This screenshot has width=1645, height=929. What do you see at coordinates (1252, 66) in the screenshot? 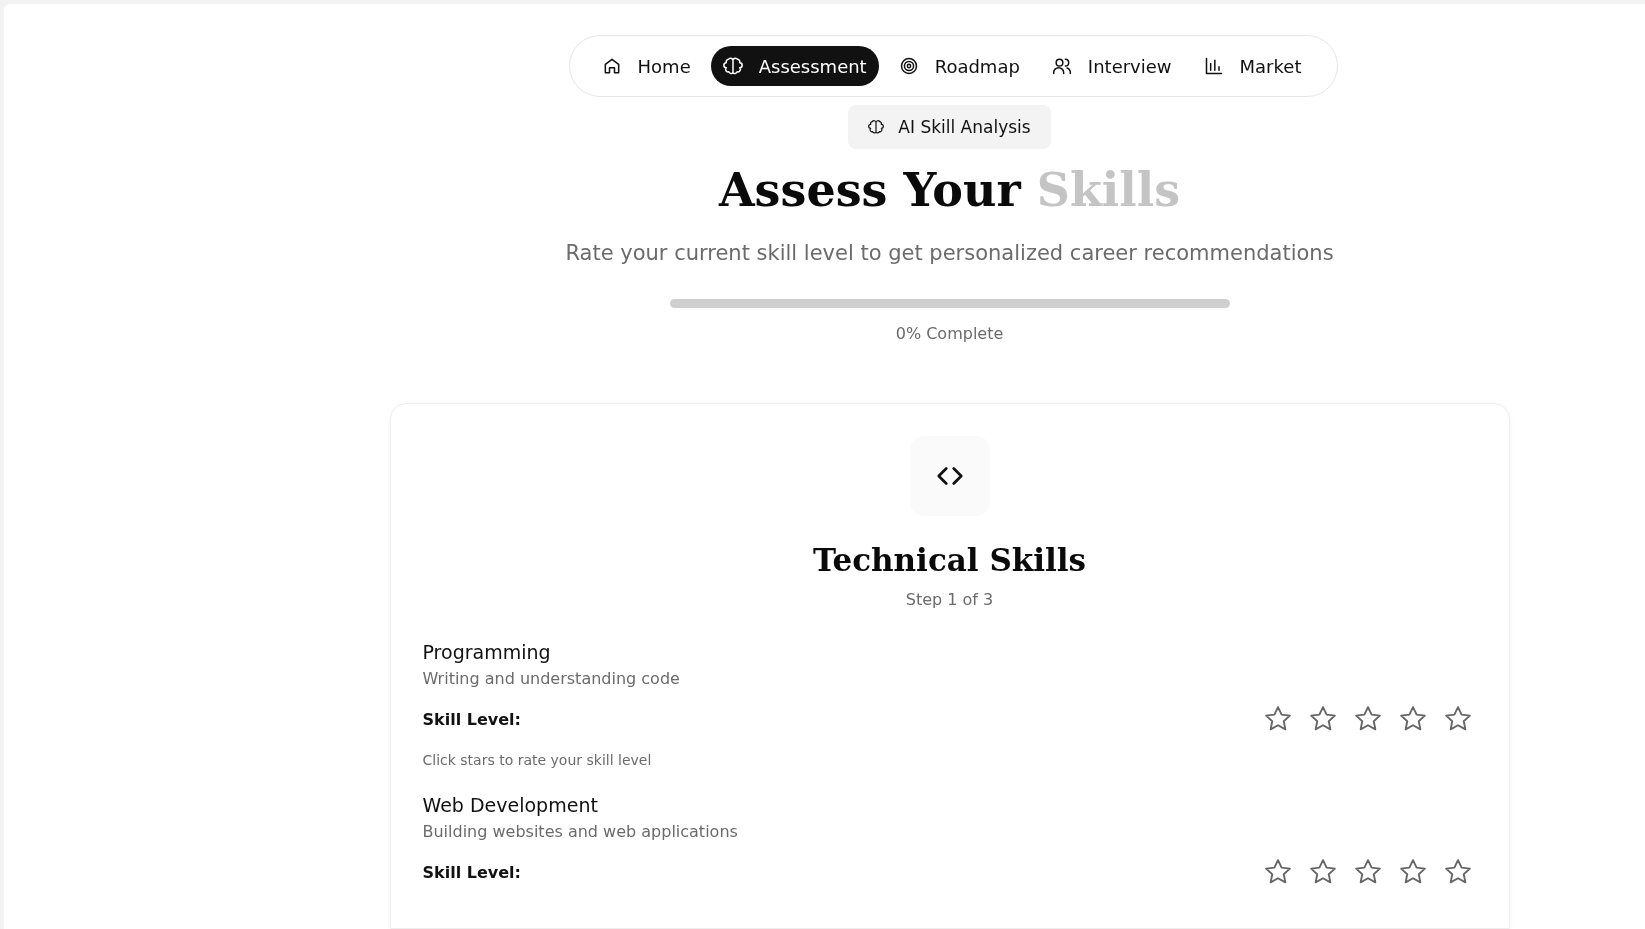
I see `nav-tab: Market` at bounding box center [1252, 66].